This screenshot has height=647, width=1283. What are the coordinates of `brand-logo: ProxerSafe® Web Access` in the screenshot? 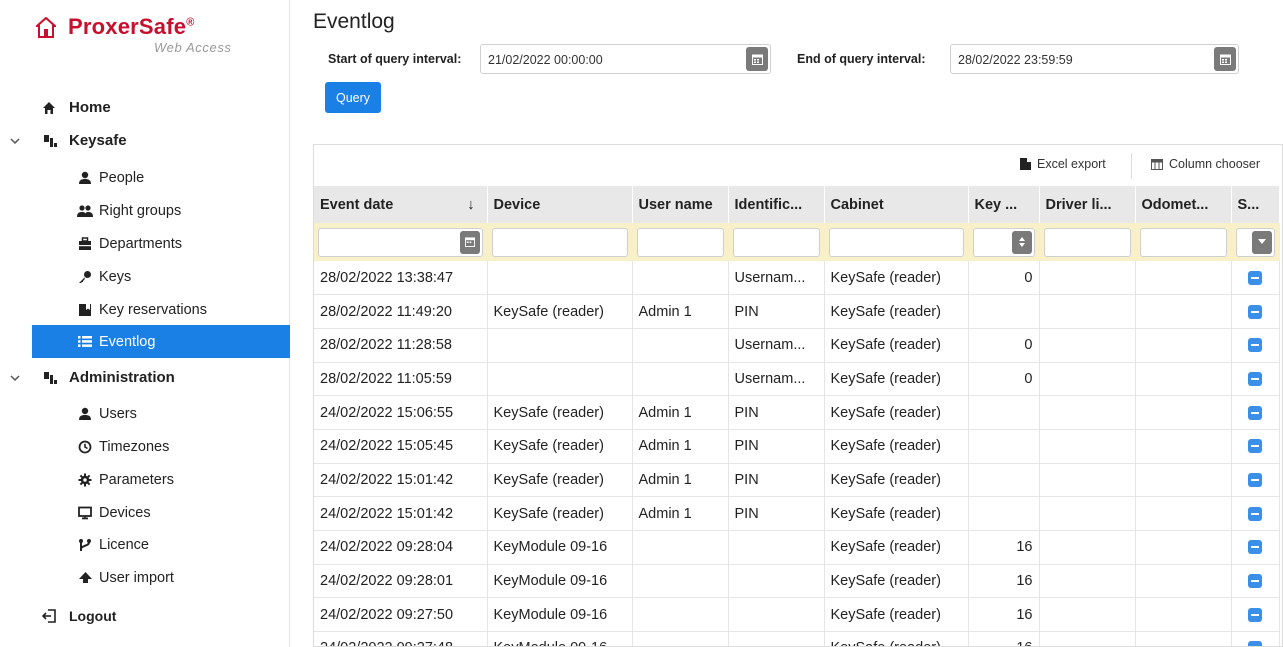 It's located at (152, 39).